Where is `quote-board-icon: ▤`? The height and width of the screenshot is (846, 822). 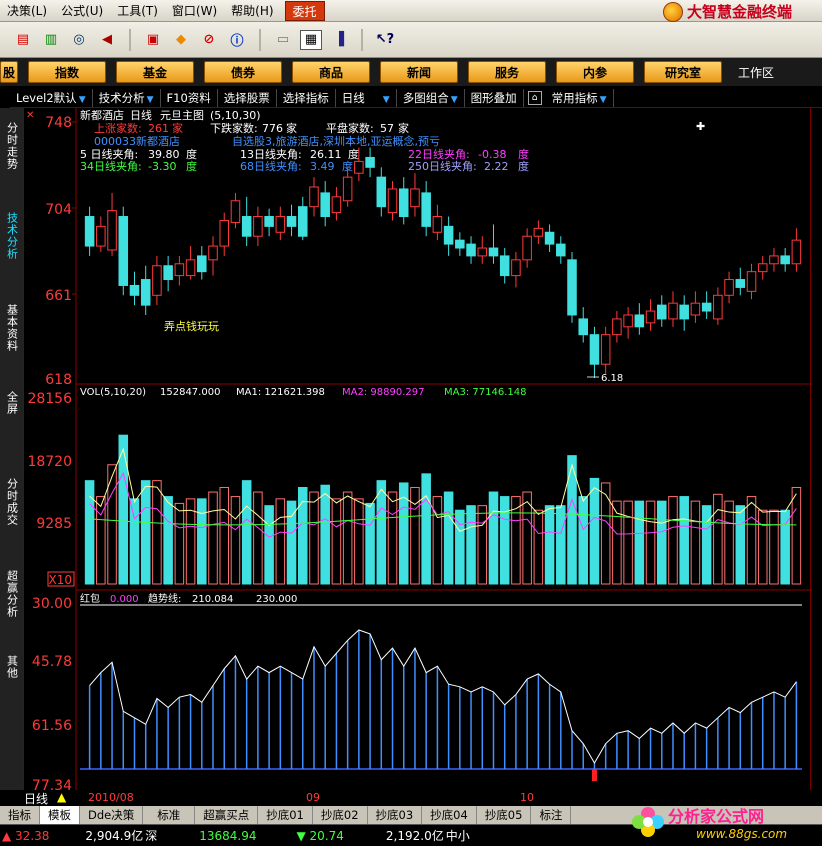
quote-board-icon: ▤ is located at coordinates (23, 40).